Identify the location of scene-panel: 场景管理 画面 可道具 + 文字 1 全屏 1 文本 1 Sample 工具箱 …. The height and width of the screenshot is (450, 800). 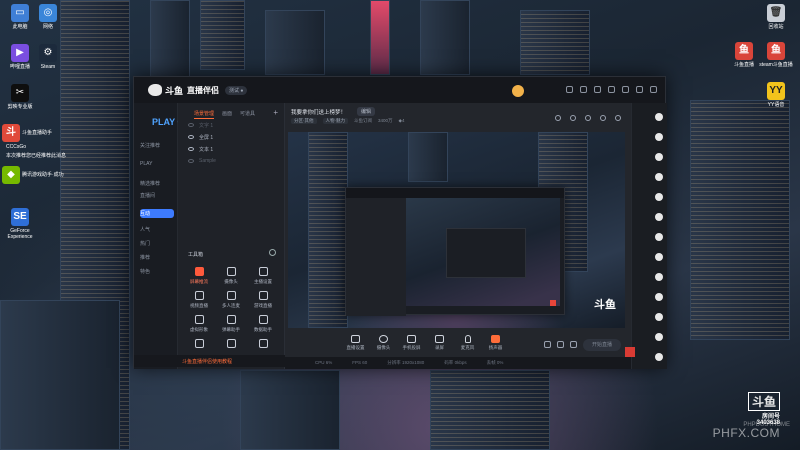
(231, 236).